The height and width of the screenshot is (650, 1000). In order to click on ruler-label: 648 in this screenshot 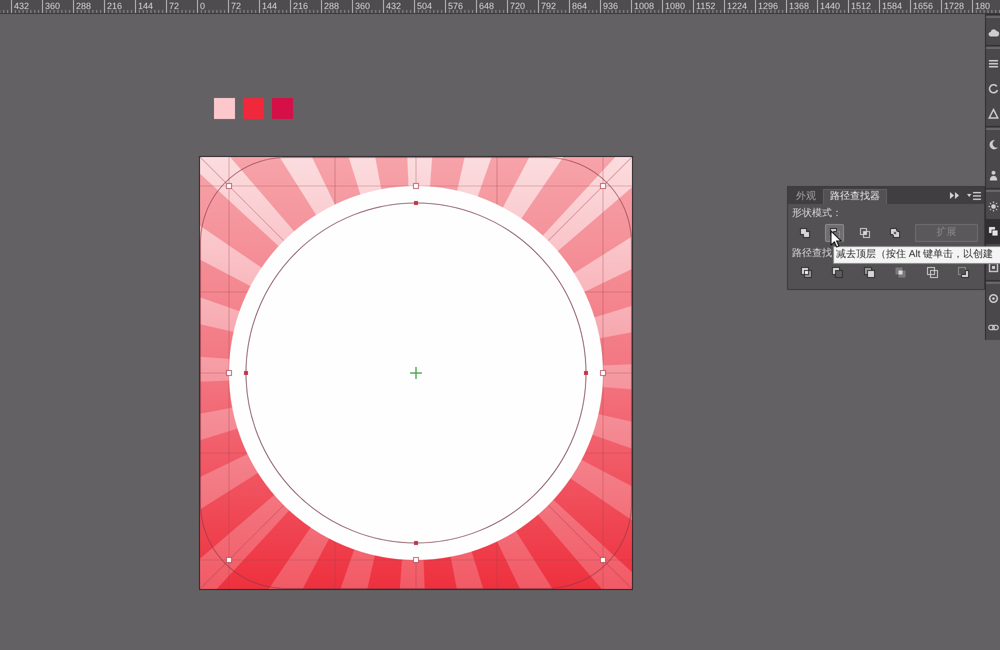, I will do `click(486, 6)`.